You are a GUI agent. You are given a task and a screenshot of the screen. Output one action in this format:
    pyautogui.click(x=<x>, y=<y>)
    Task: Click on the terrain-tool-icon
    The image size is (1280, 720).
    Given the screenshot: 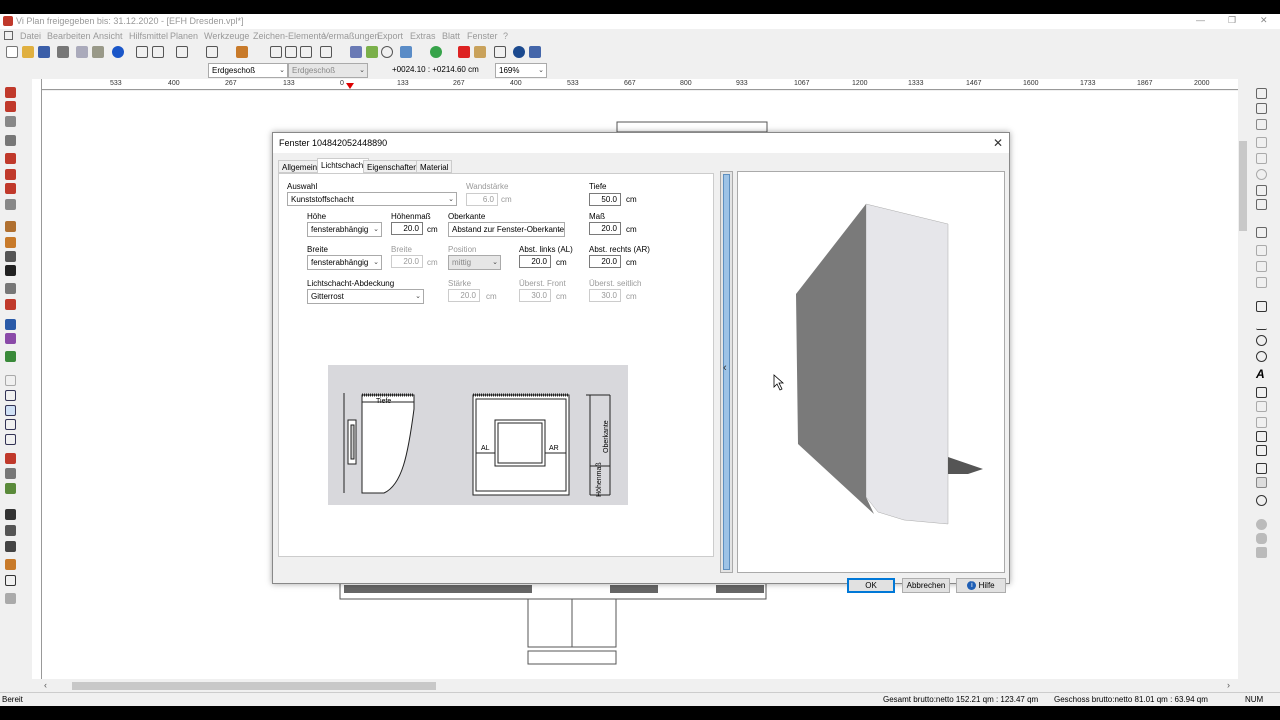 What is the action you would take?
    pyautogui.click(x=10, y=488)
    